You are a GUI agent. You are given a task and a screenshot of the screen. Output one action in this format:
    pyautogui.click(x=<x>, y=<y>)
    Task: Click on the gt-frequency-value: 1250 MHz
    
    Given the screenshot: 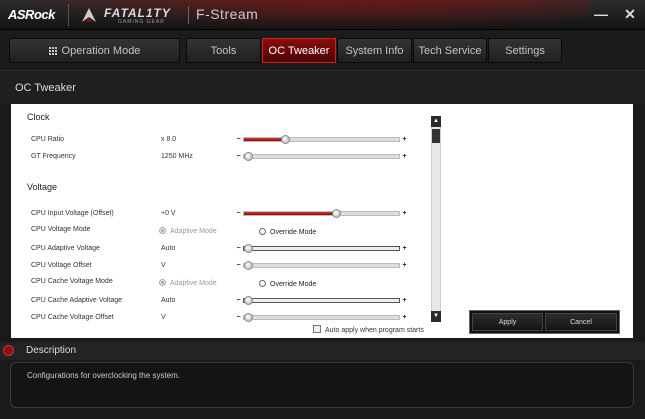 What is the action you would take?
    pyautogui.click(x=177, y=156)
    